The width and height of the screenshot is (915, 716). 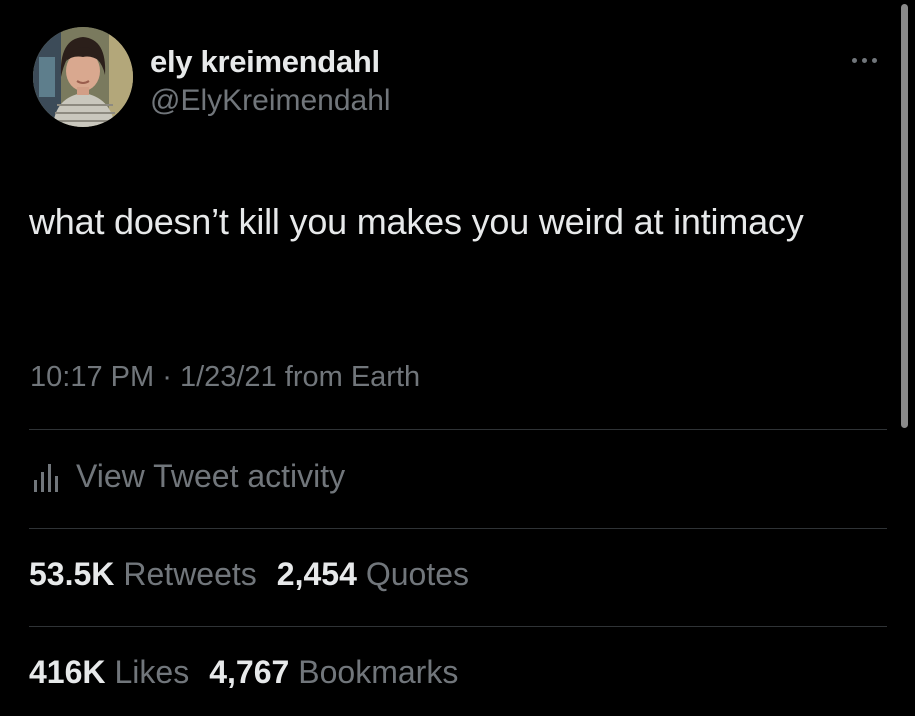 I want to click on user-handle: @ElyKreimendahl, so click(x=270, y=101).